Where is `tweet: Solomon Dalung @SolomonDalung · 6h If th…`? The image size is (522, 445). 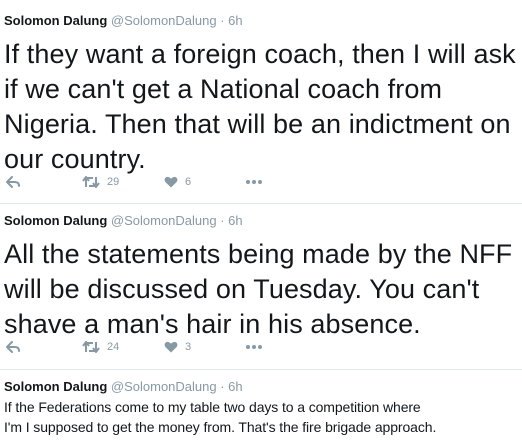 tweet: Solomon Dalung @SolomonDalung · 6h If th… is located at coordinates (261, 408).